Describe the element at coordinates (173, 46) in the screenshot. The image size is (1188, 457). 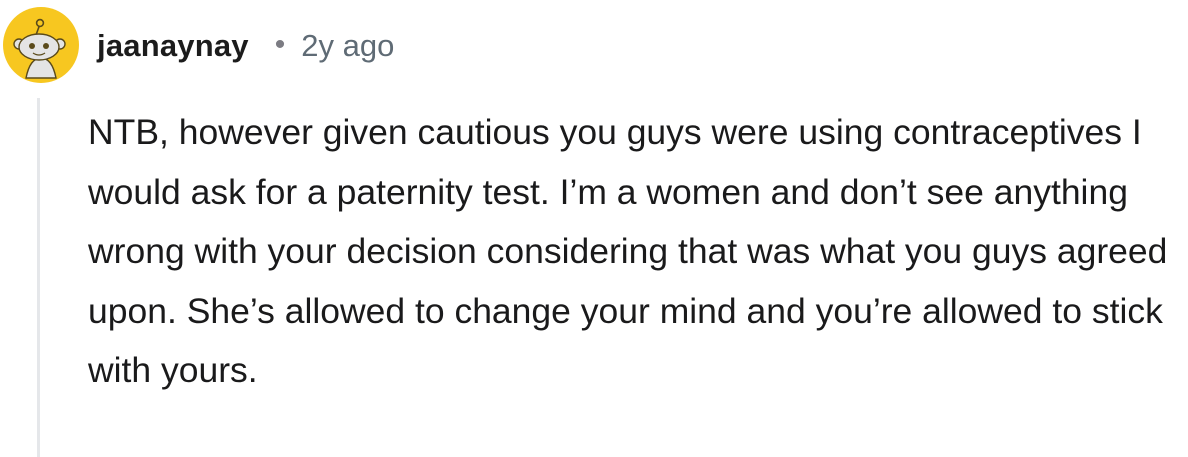
I see `username-link: jaanaynay` at that location.